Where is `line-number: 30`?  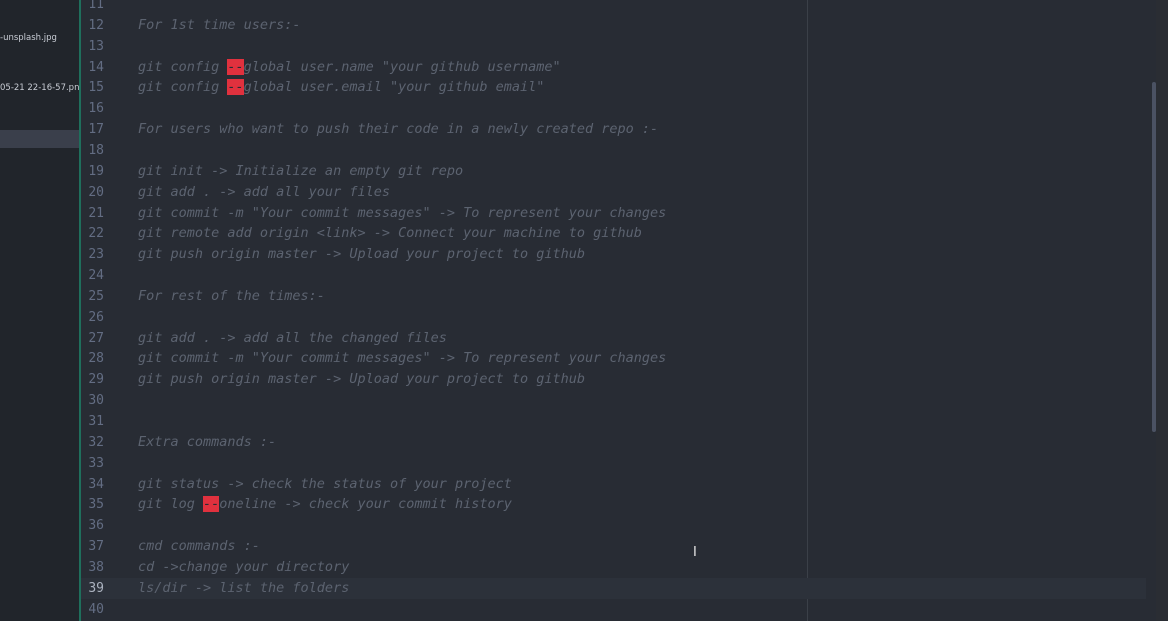
line-number: 30 is located at coordinates (96, 401).